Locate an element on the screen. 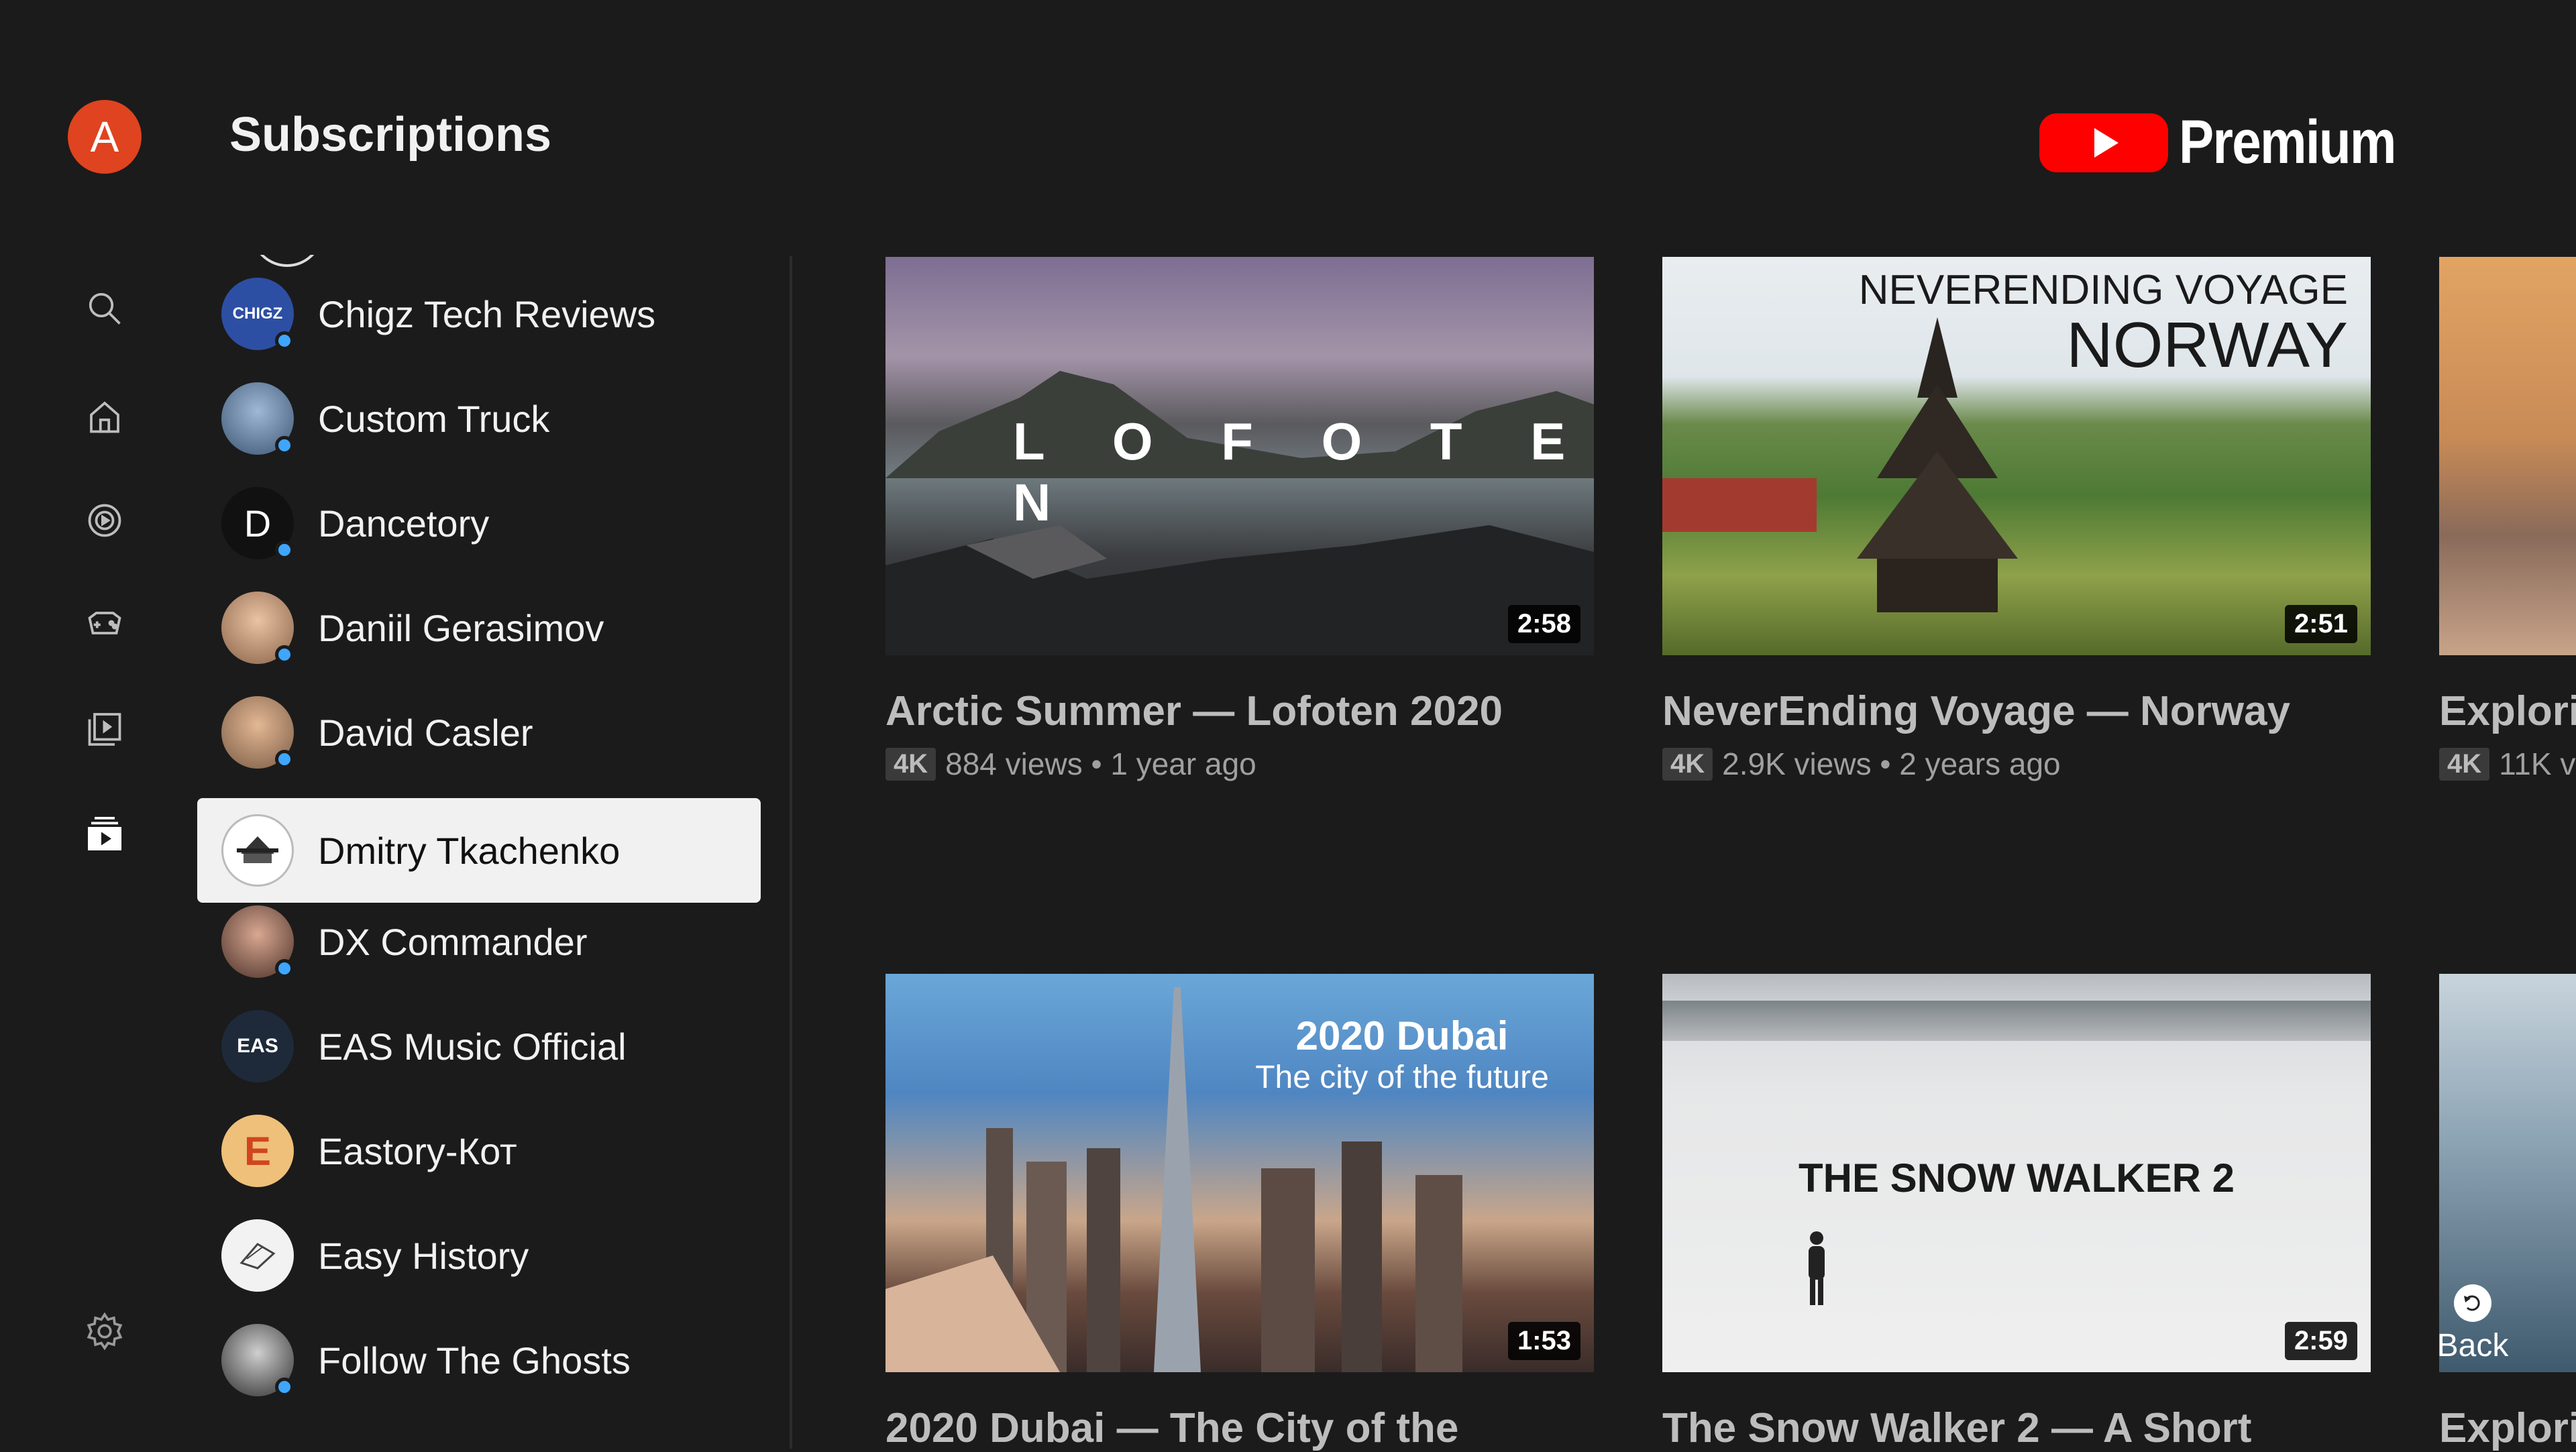 The image size is (2576, 1452). channel-item-david-casler: David Casler is located at coordinates (479, 732).